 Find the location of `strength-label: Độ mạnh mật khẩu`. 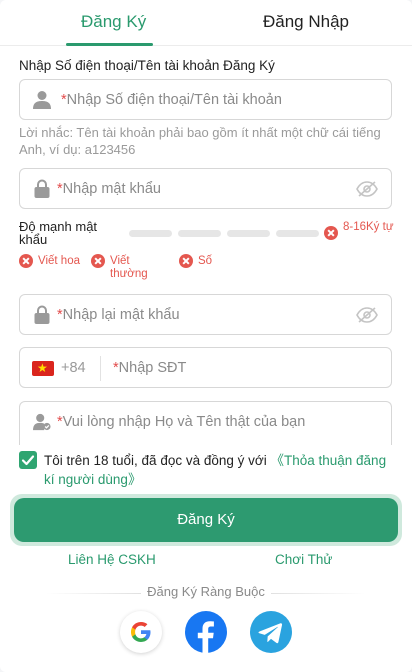

strength-label: Độ mạnh mật khẩu is located at coordinates (58, 233).